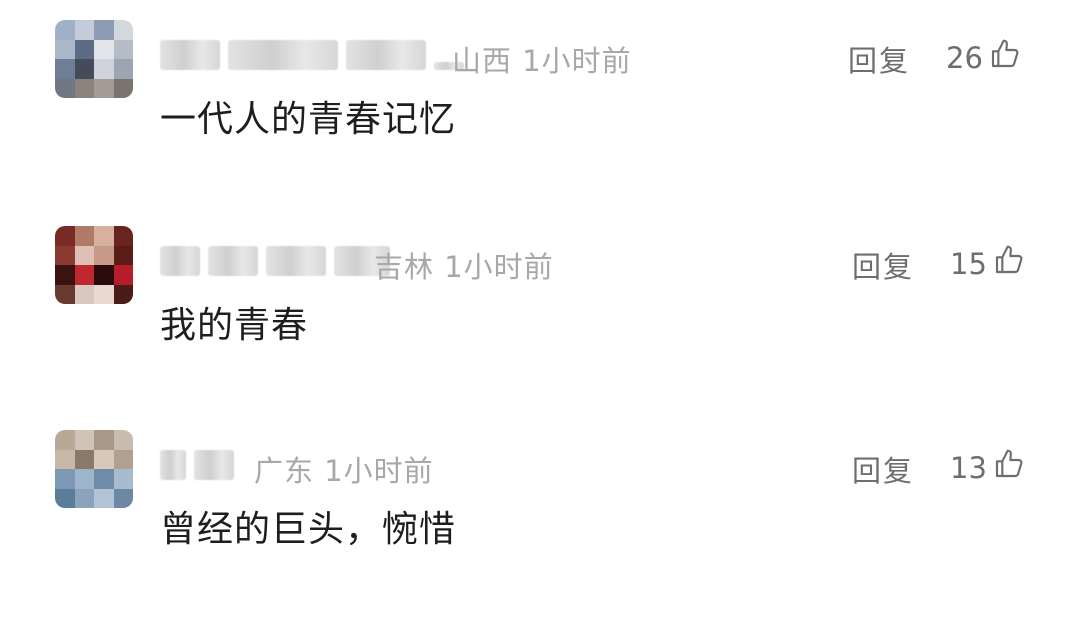 The image size is (1080, 620). I want to click on comment-meta: 吉林 1小时前, so click(464, 265).